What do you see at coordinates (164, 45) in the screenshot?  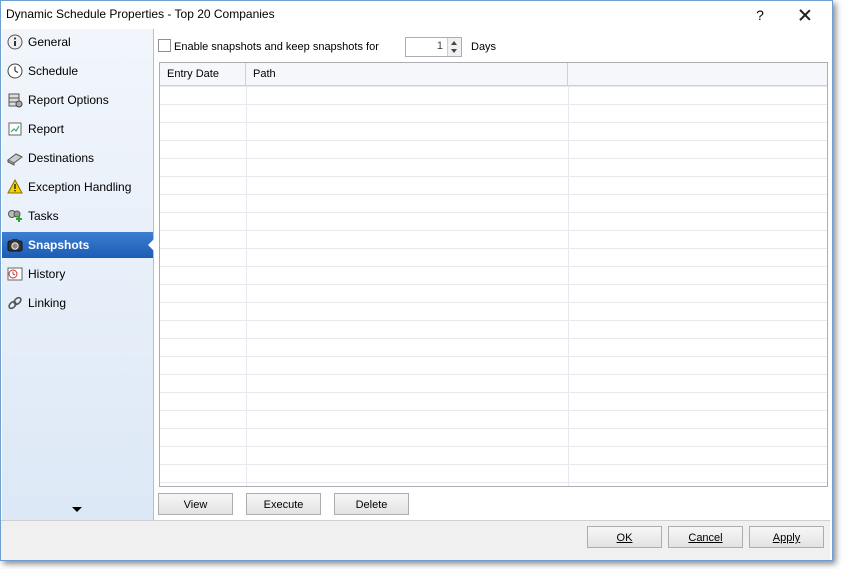 I see `enable-snapshots-checkbox` at bounding box center [164, 45].